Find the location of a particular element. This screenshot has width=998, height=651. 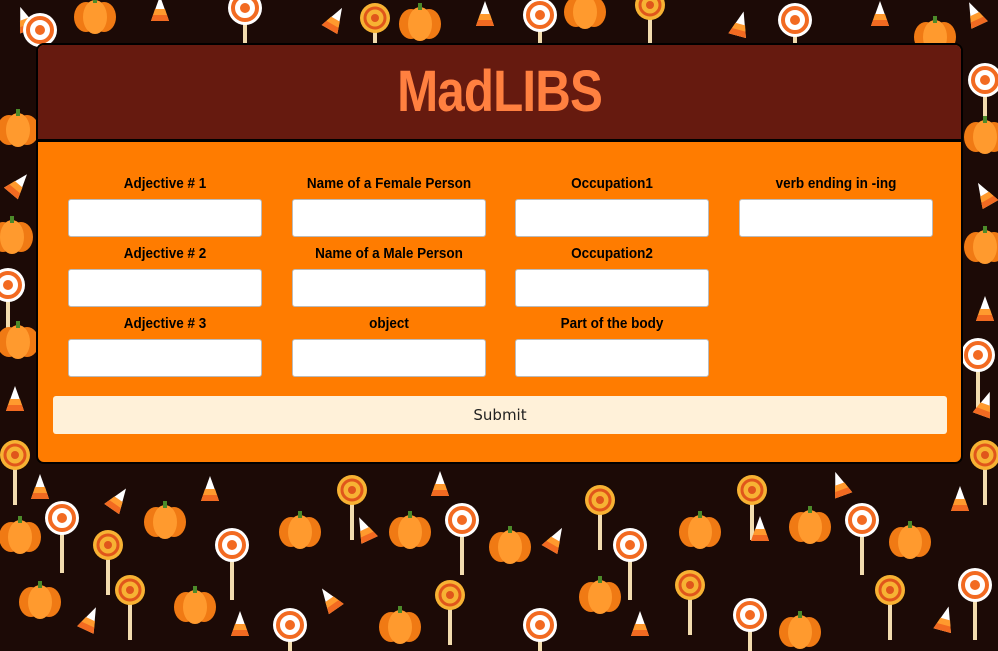

female-name-input is located at coordinates (389, 218).